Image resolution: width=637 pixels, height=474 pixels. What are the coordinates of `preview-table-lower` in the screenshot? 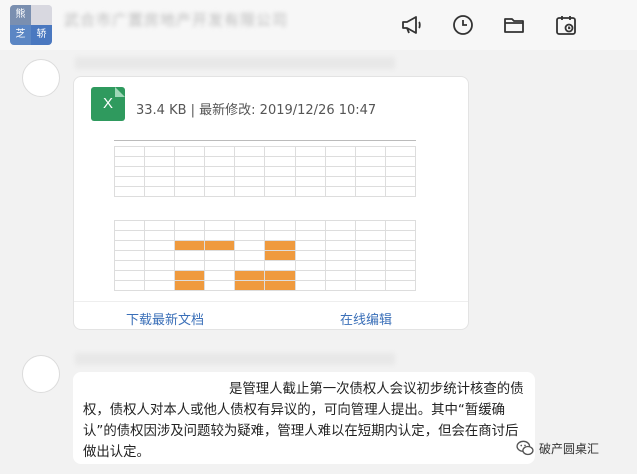 It's located at (265, 255).